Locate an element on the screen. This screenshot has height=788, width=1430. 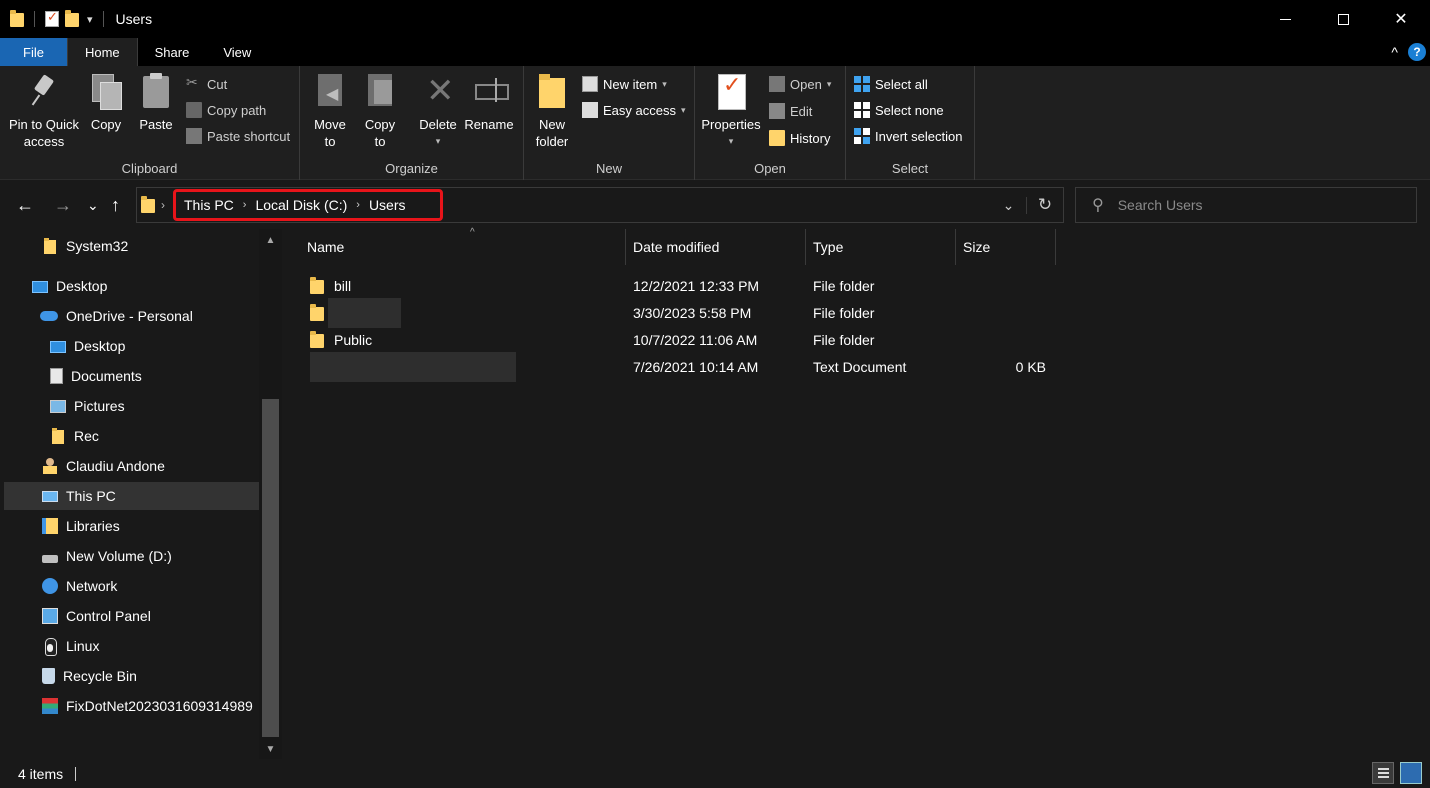
close-button: ✕ is located at coordinates (1401, 19).